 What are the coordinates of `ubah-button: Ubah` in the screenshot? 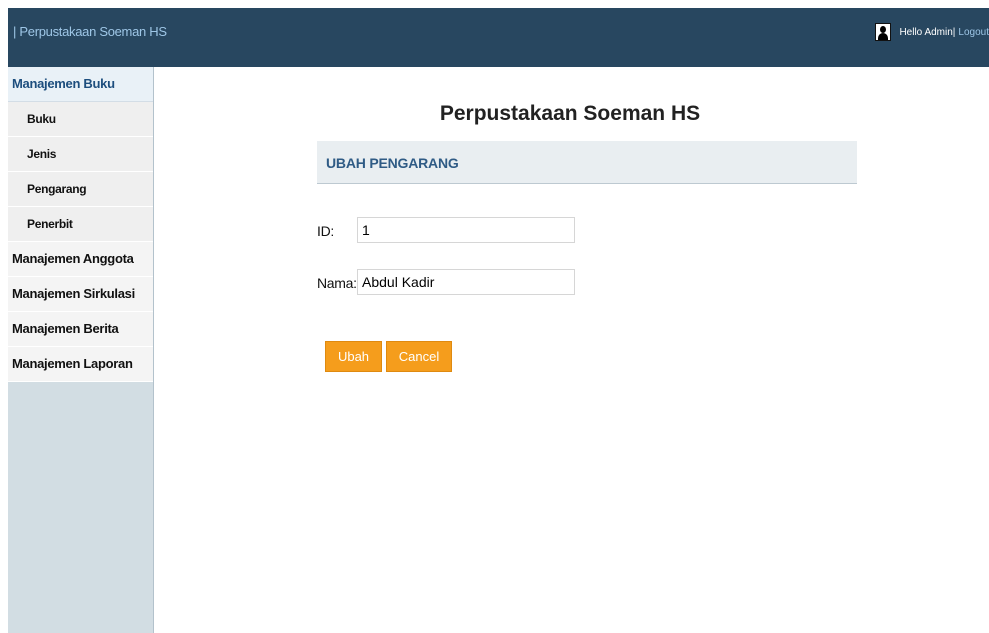 It's located at (353, 356).